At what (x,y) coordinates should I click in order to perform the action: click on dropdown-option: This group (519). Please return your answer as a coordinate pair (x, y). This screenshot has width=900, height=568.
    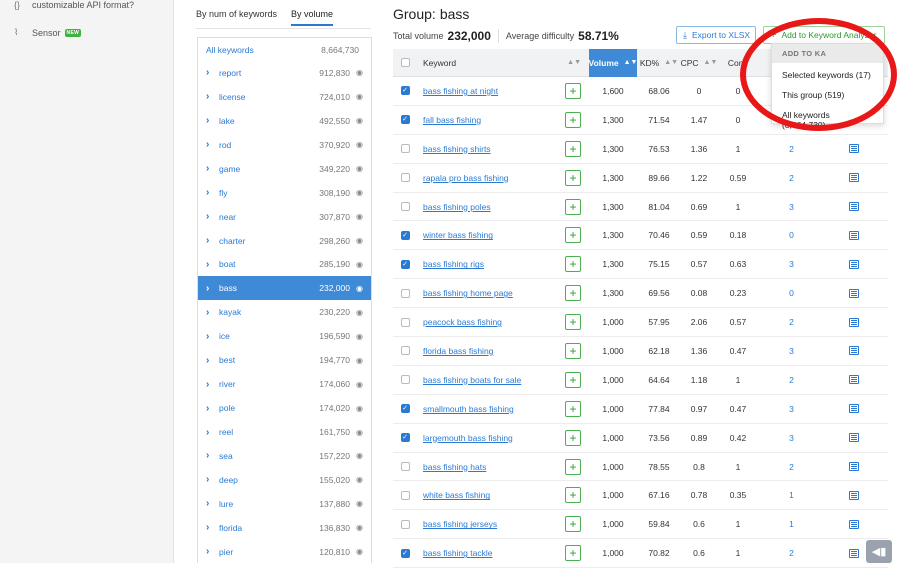
    Looking at the image, I should click on (827, 93).